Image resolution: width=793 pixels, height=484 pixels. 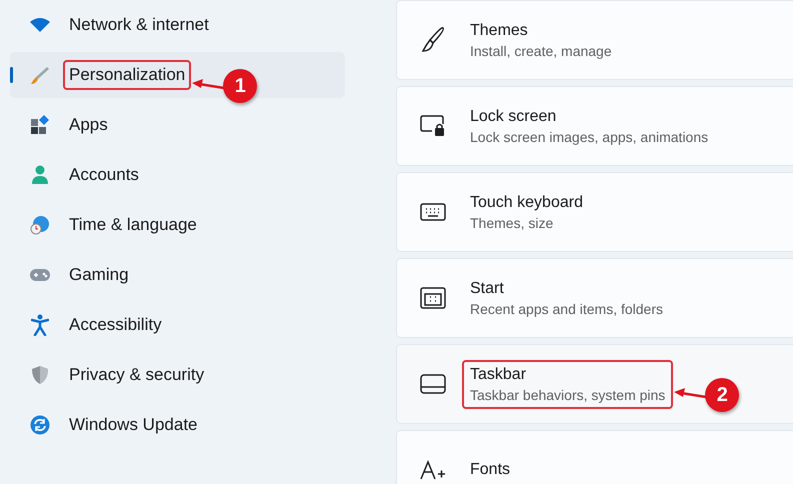 What do you see at coordinates (133, 225) in the screenshot?
I see `sidebar-label: Time & language` at bounding box center [133, 225].